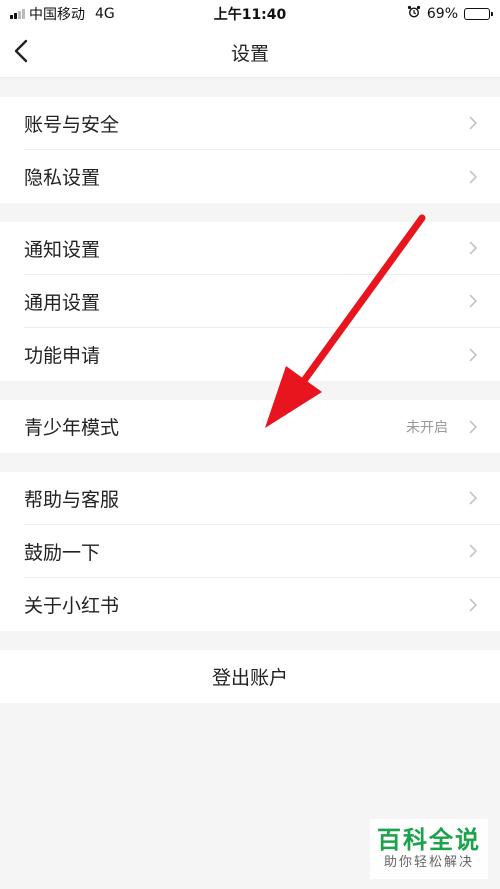  Describe the element at coordinates (262, 248) in the screenshot. I see `settings-item-notifications: 通知设置` at that location.